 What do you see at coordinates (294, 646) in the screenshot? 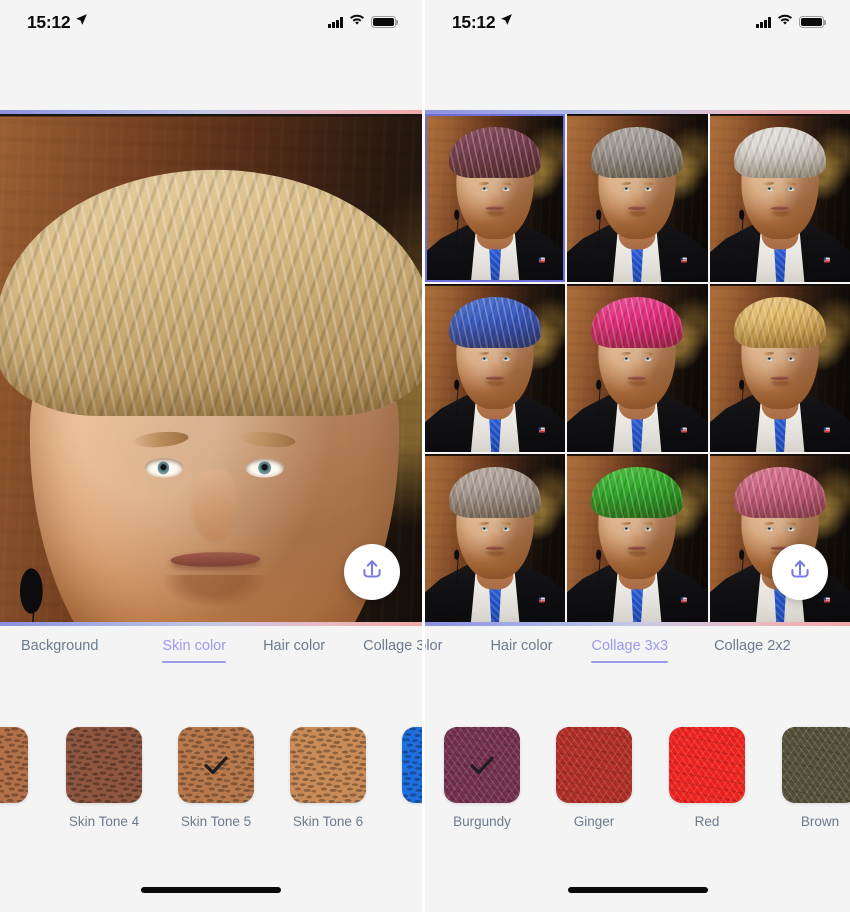
I see `tab-hair-color-label: Hair color` at bounding box center [294, 646].